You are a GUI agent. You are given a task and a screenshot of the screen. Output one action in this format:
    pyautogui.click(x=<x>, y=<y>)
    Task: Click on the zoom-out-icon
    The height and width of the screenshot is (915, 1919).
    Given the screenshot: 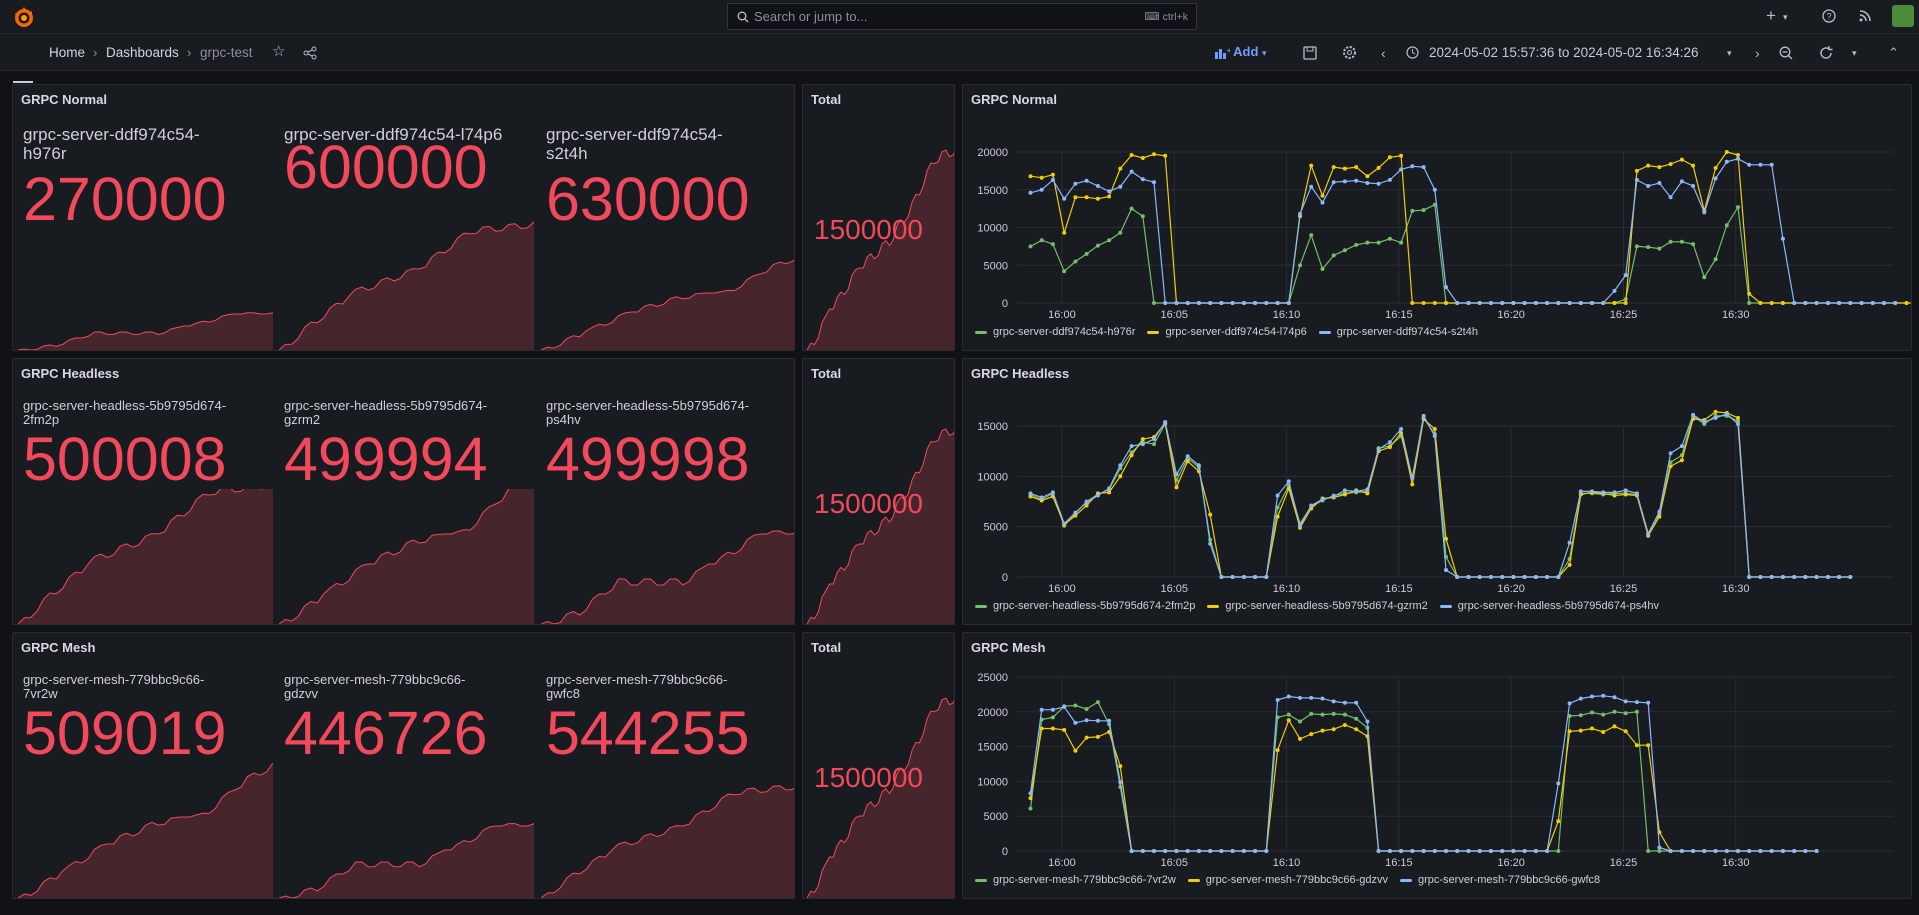 What is the action you would take?
    pyautogui.click(x=1786, y=53)
    